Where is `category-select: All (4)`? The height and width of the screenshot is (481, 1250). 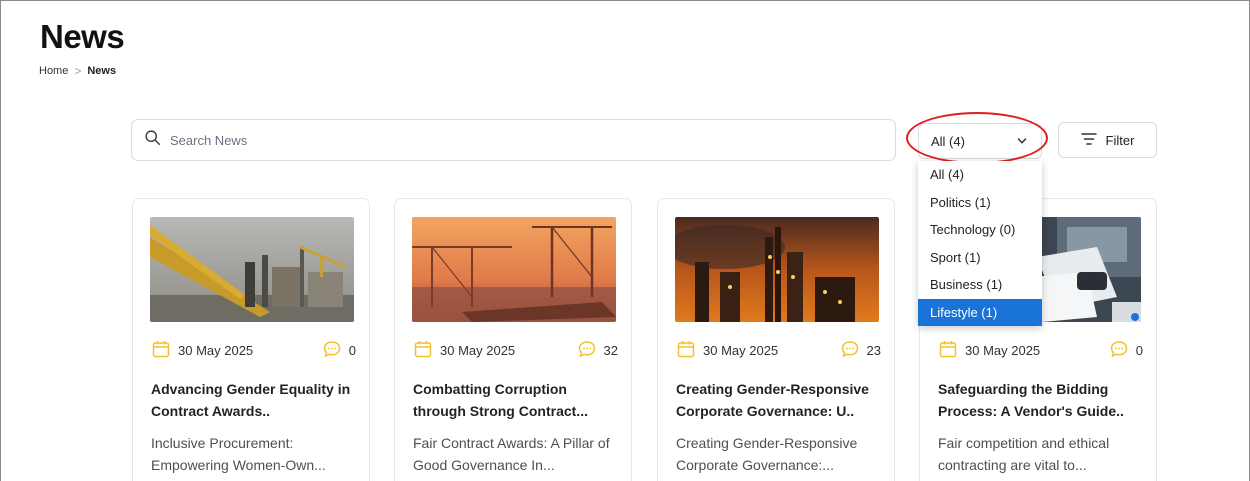
category-select: All (4) is located at coordinates (980, 141).